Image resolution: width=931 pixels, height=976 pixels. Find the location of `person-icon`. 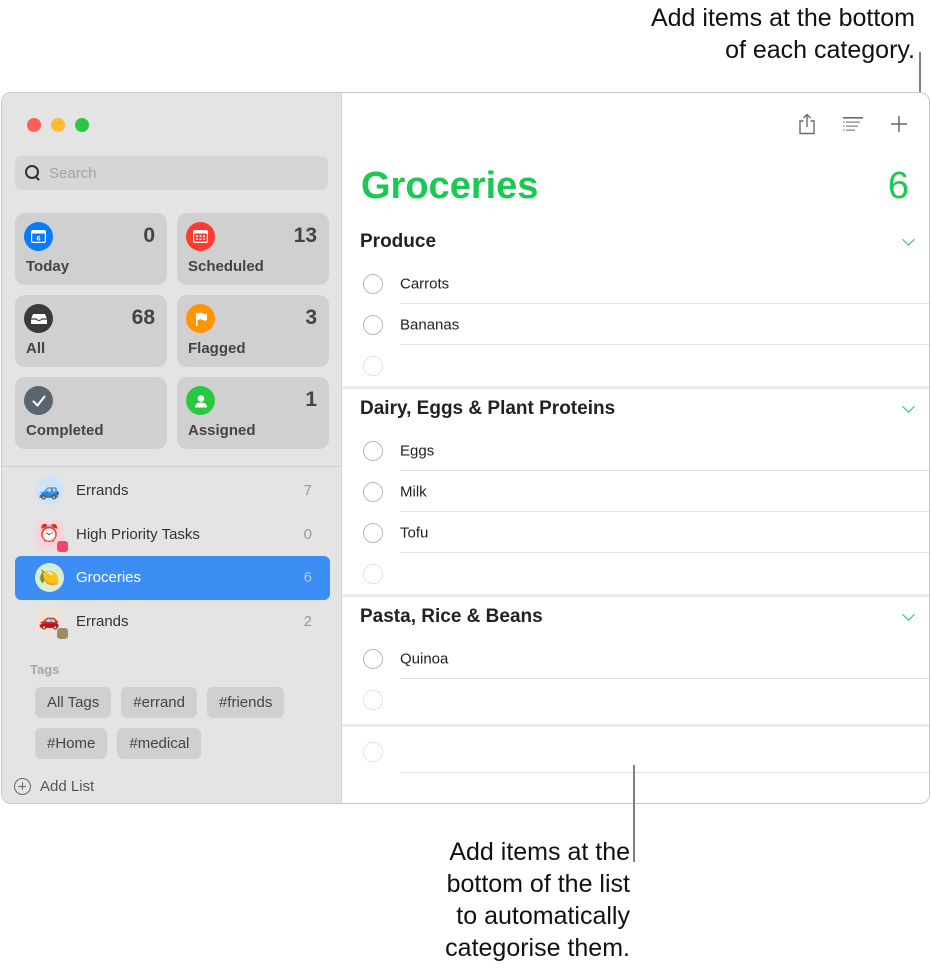

person-icon is located at coordinates (200, 400).